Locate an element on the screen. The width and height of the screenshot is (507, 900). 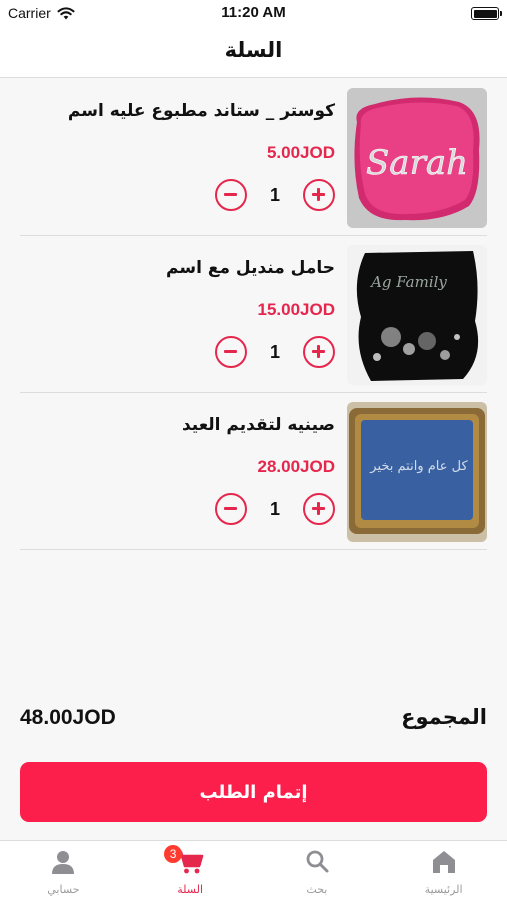
status-bar: Carrier 11:20 AM is located at coordinates (253, 14).